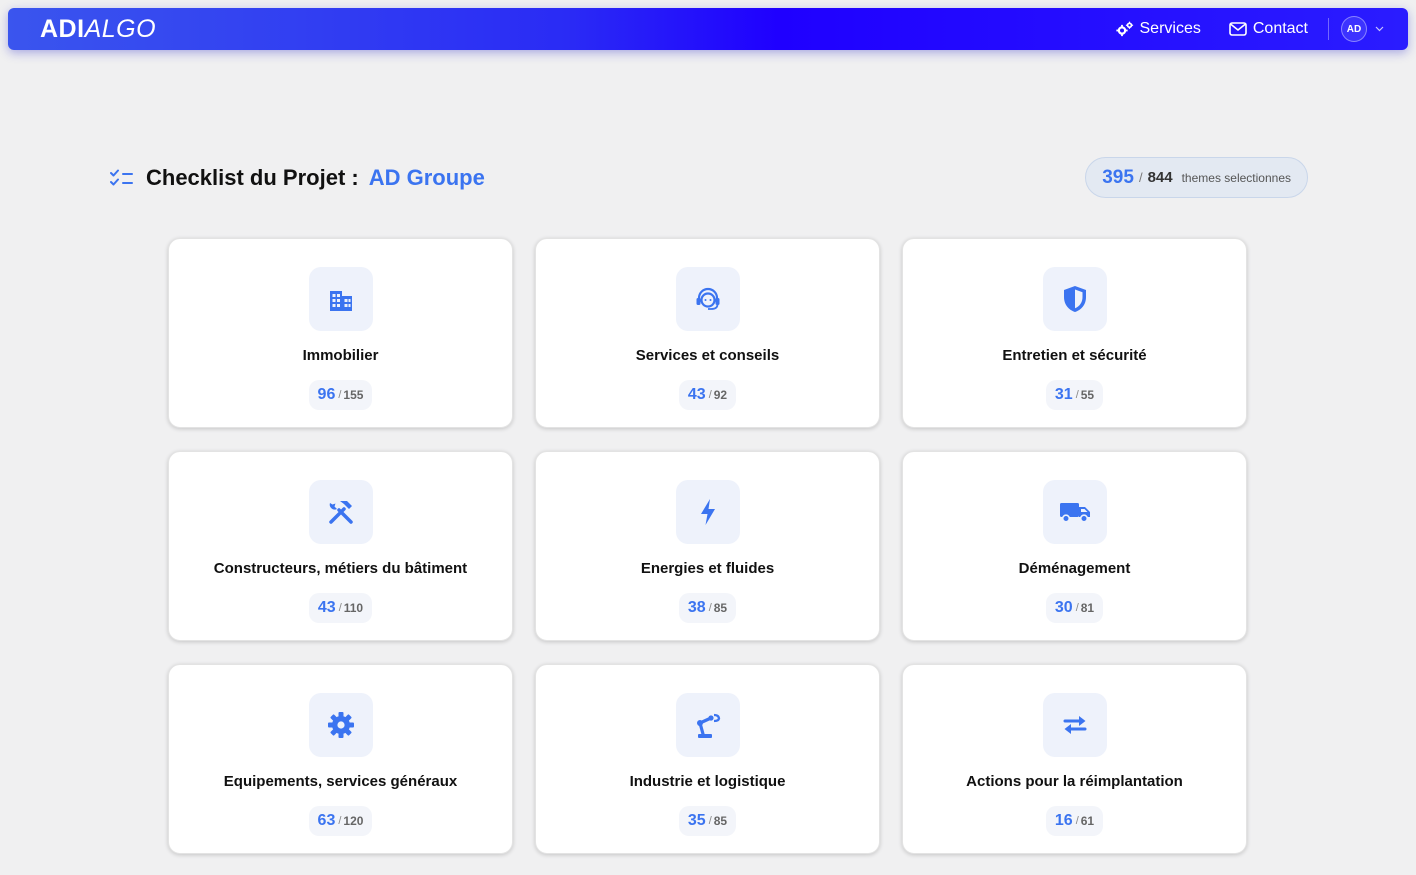  I want to click on category-count-badge: 43 / 92, so click(707, 395).